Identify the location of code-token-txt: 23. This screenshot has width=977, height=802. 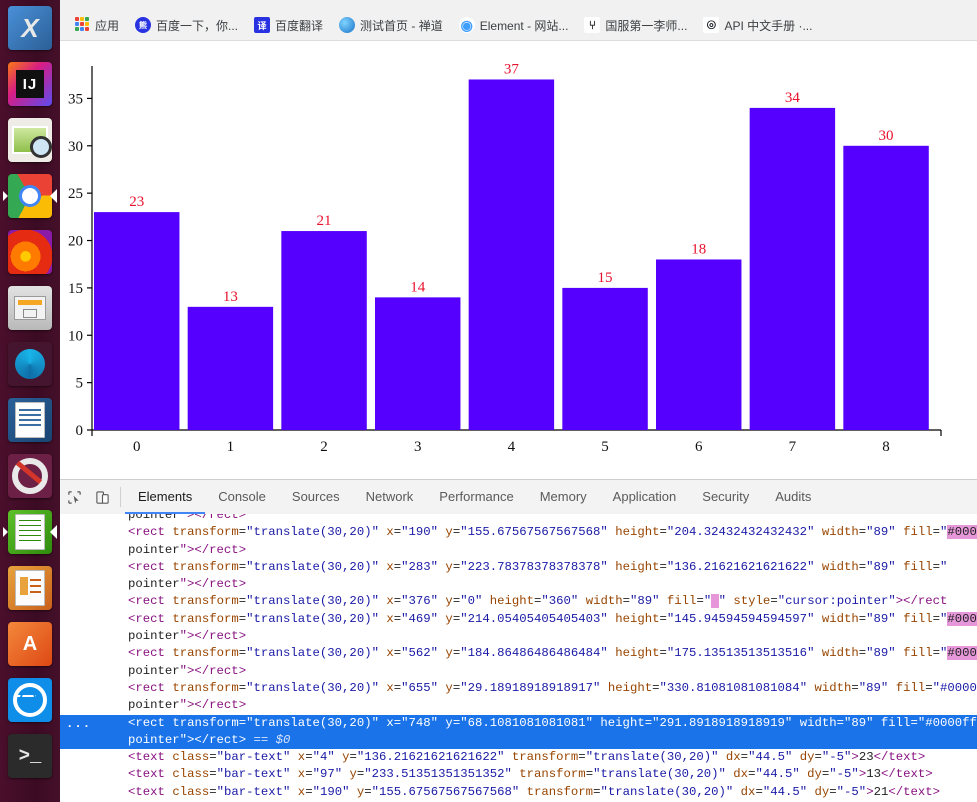
(866, 757).